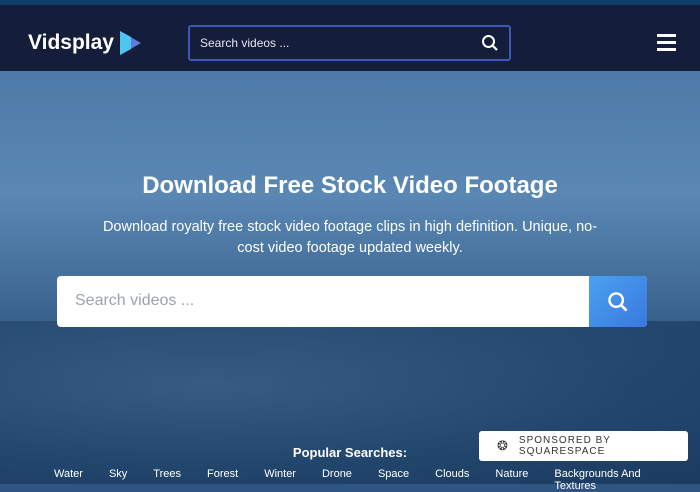  Describe the element at coordinates (71, 42) in the screenshot. I see `logo-text: Vidsplay` at that location.